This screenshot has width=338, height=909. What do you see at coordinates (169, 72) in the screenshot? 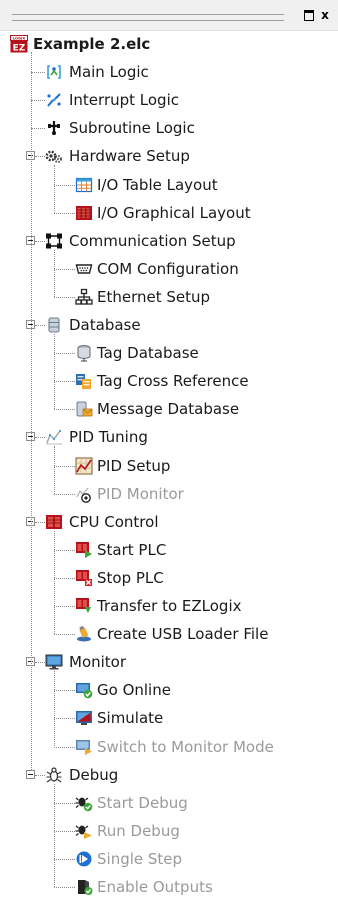
I see `tree-item-main-logic: Main Logic` at bounding box center [169, 72].